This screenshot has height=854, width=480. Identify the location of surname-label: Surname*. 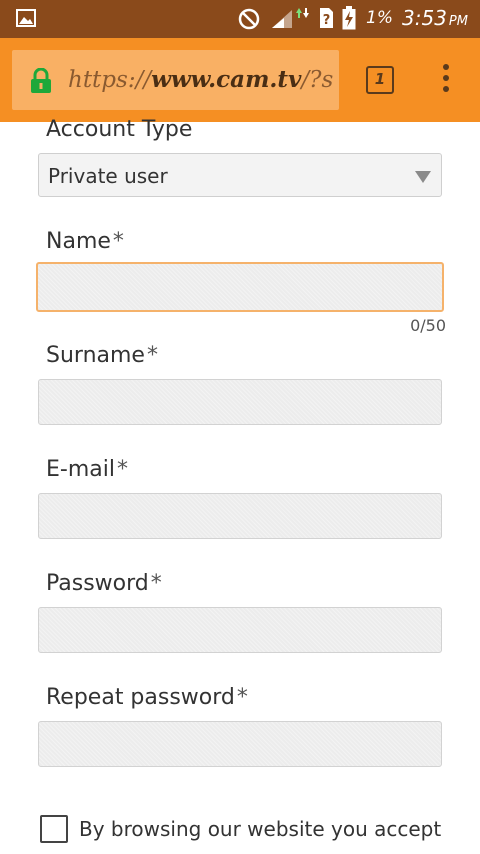
(102, 355).